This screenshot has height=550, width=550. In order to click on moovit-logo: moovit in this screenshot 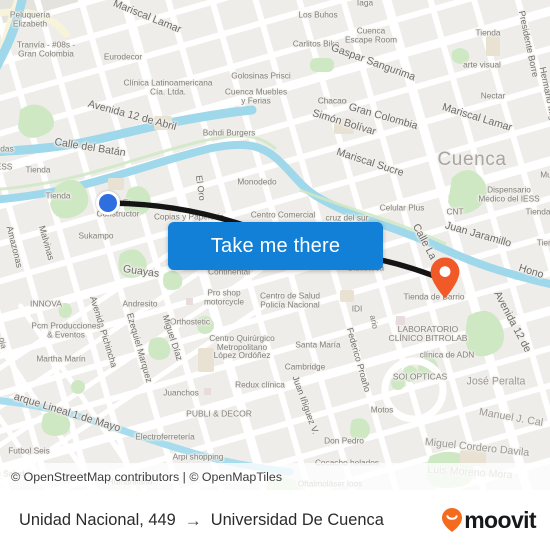, I will do `click(489, 520)`.